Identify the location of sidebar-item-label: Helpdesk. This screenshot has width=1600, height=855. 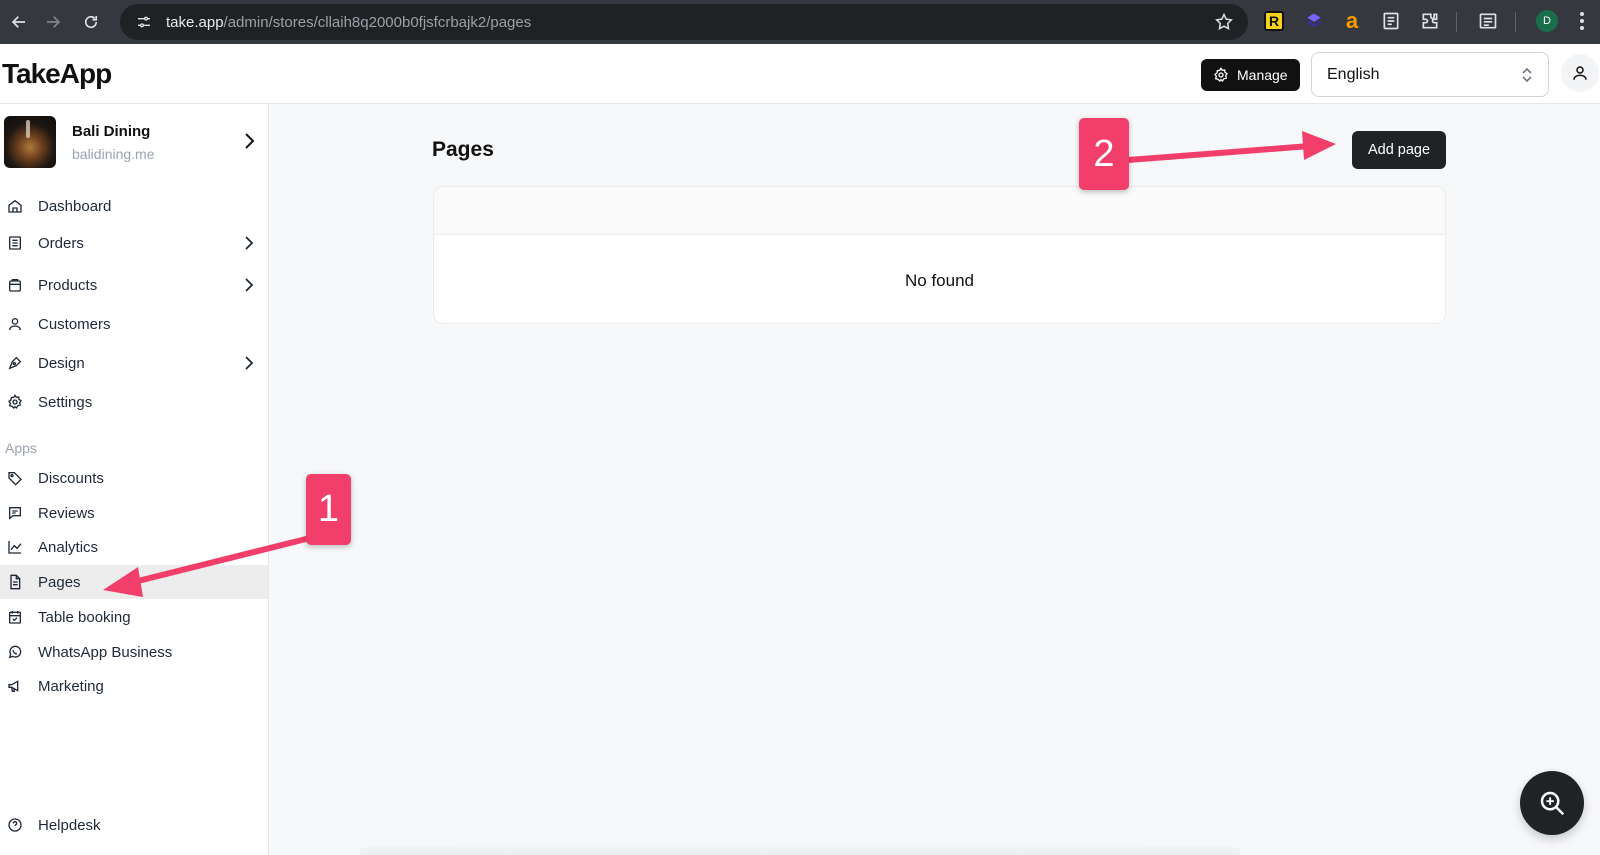
(69, 825).